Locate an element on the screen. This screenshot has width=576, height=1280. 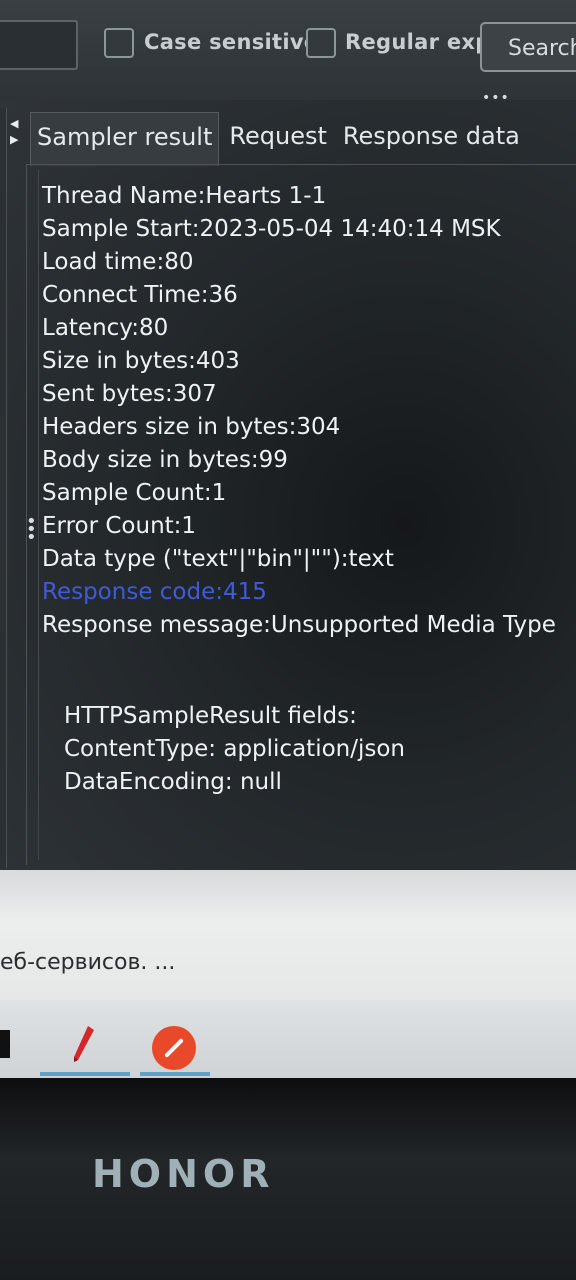
red-app-icon is located at coordinates (174, 1048).